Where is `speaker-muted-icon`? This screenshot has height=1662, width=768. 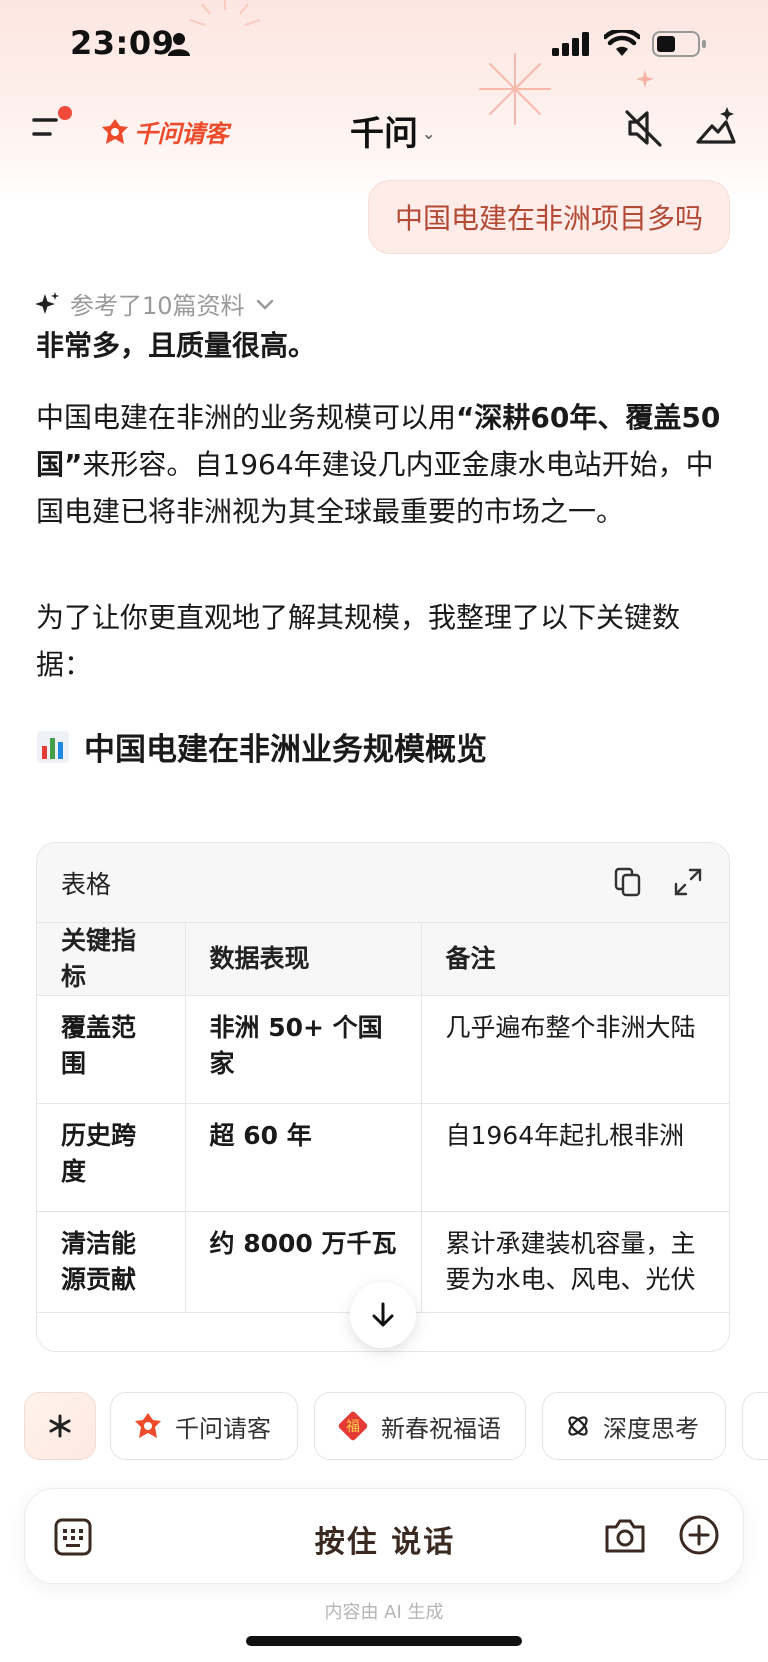 speaker-muted-icon is located at coordinates (644, 128).